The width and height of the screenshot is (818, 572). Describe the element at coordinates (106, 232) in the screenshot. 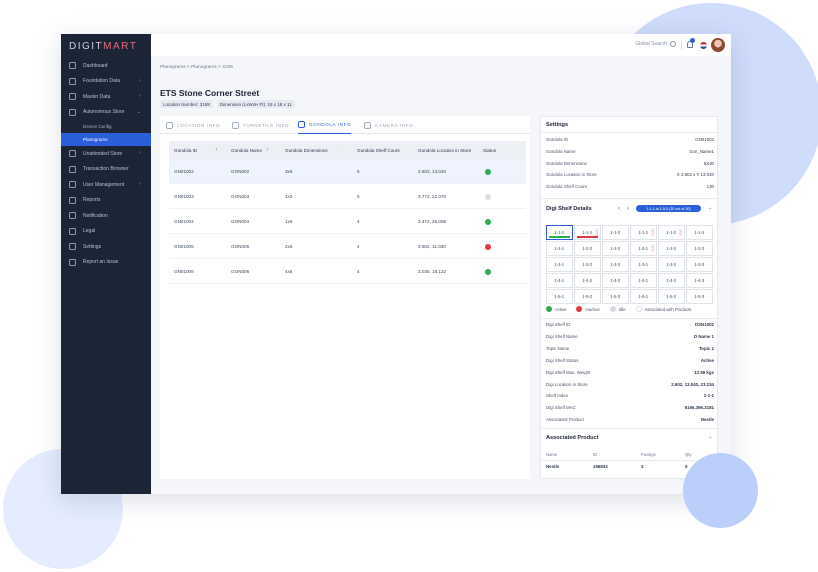

I see `sidebar-item-legal: Legal` at that location.